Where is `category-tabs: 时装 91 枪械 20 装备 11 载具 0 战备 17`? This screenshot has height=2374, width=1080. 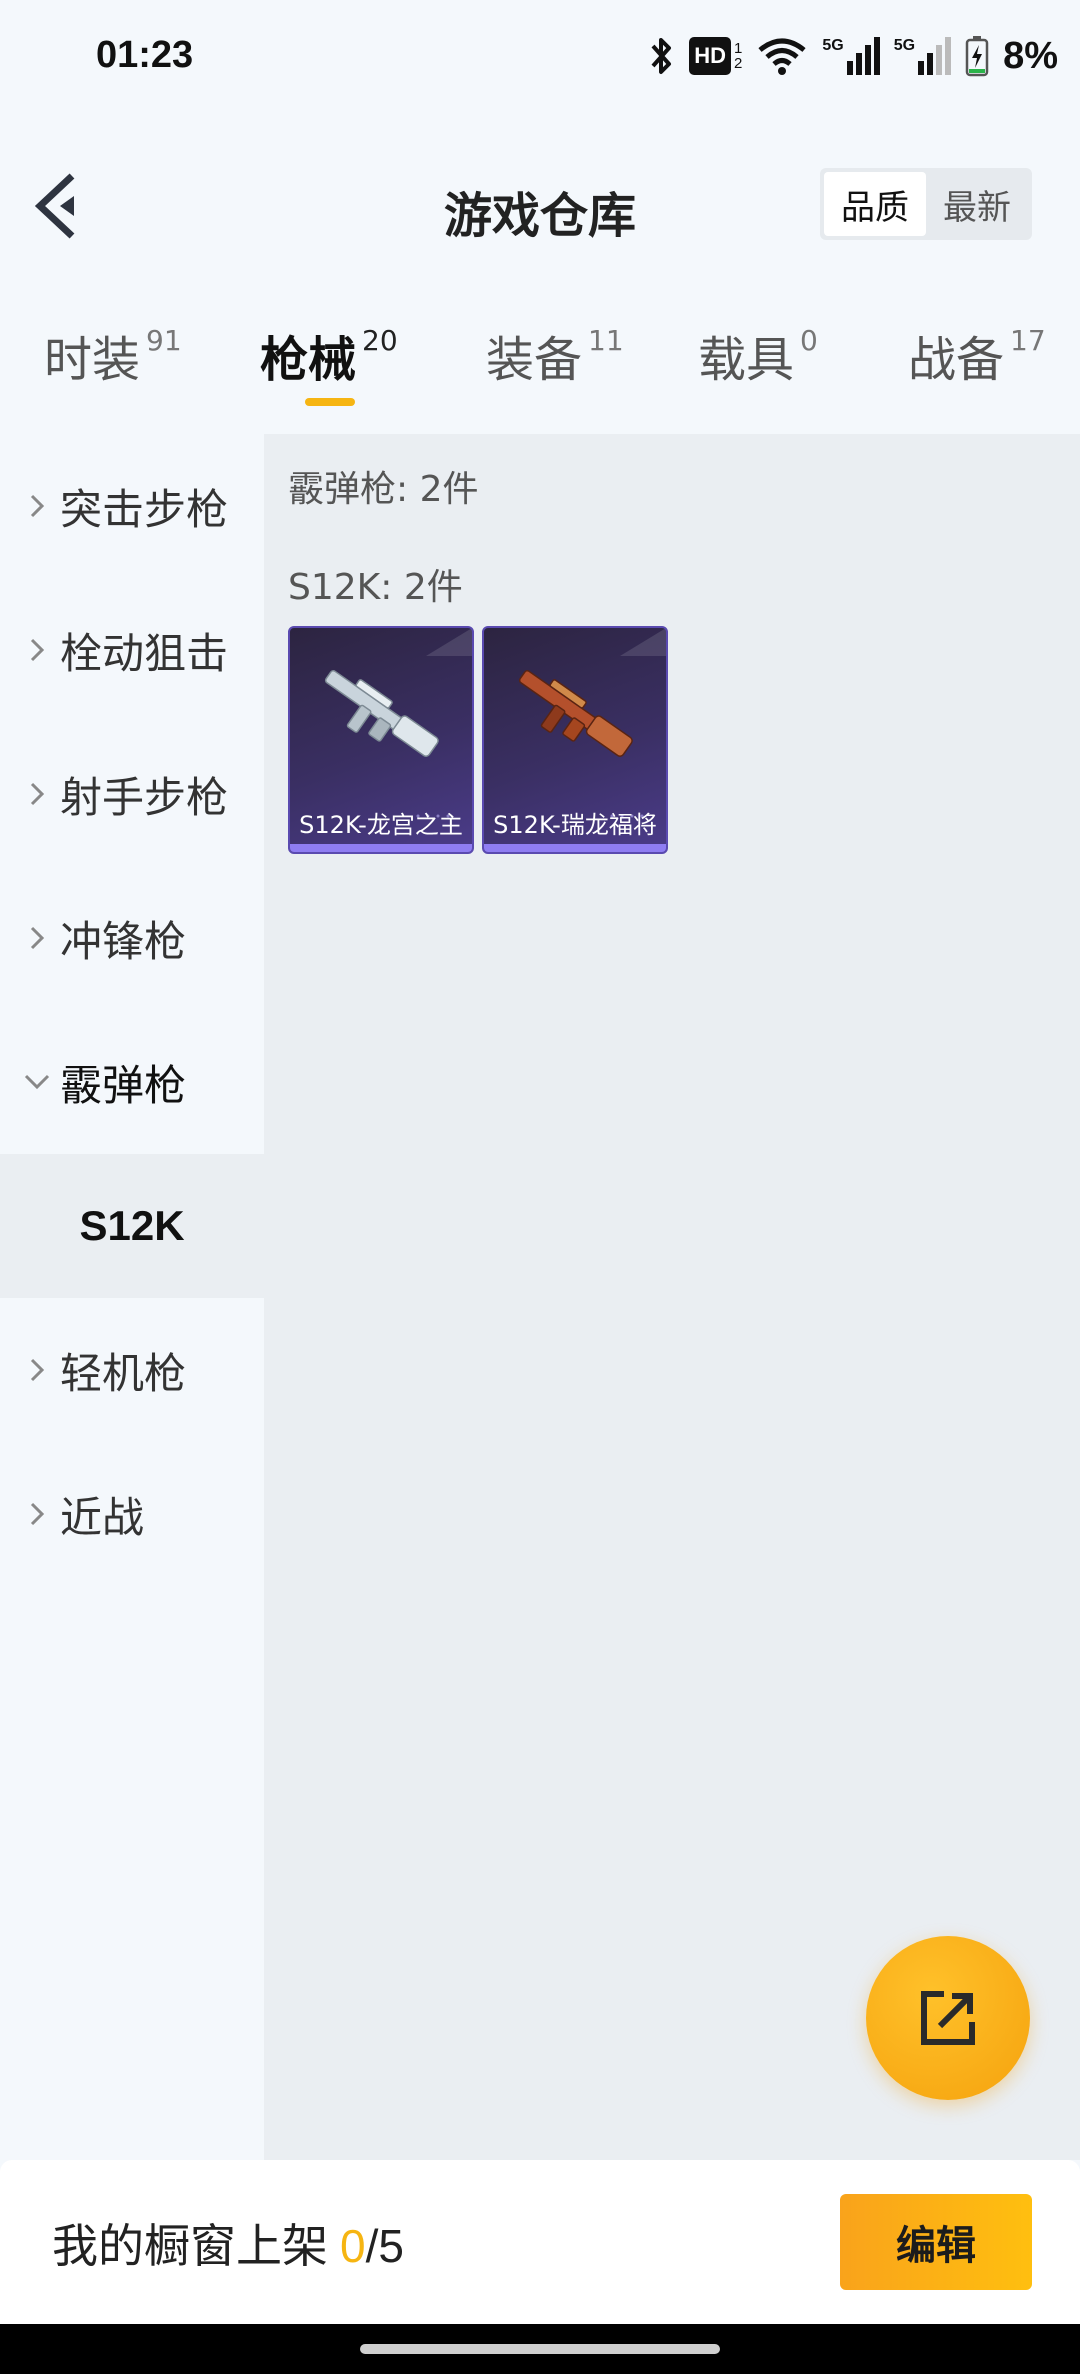 category-tabs: 时装 91 枪械 20 装备 11 载具 0 战备 17 is located at coordinates (540, 365).